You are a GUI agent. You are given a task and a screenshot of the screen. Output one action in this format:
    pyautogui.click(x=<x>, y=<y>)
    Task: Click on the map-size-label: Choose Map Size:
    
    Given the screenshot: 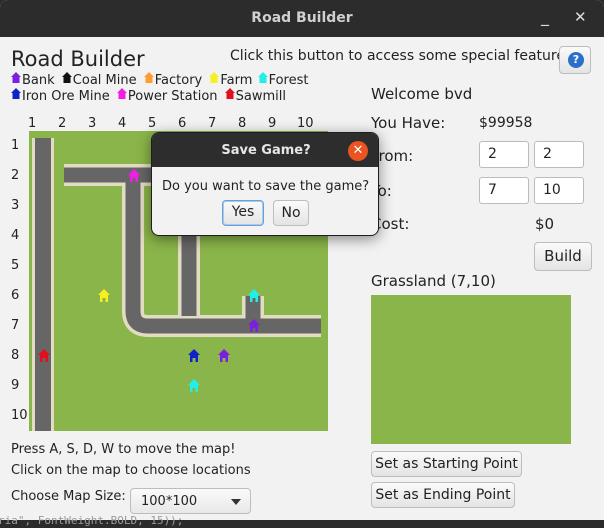 What is the action you would take?
    pyautogui.click(x=68, y=496)
    